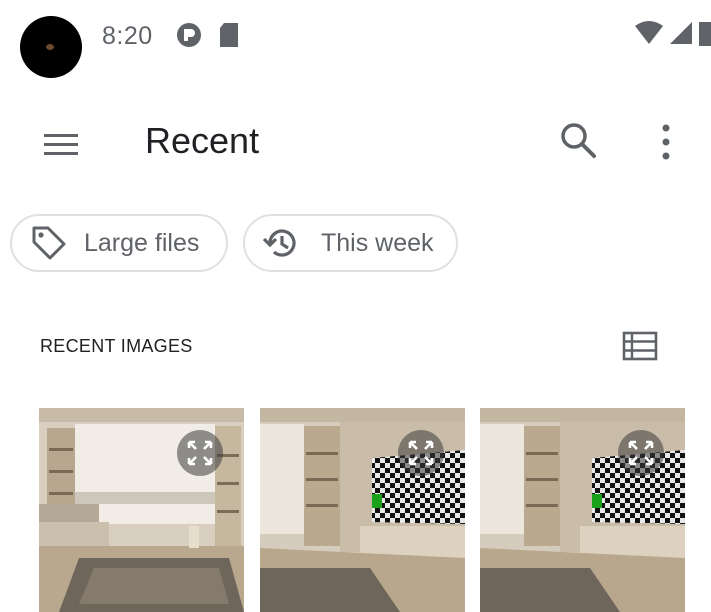  Describe the element at coordinates (666, 142) in the screenshot. I see `more-vert-icon` at that location.